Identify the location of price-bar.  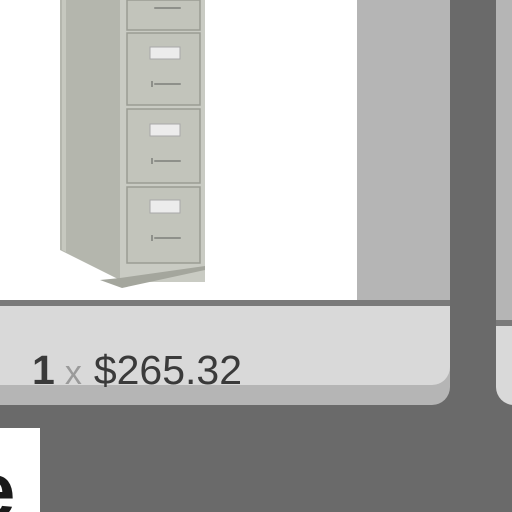
(504, 365).